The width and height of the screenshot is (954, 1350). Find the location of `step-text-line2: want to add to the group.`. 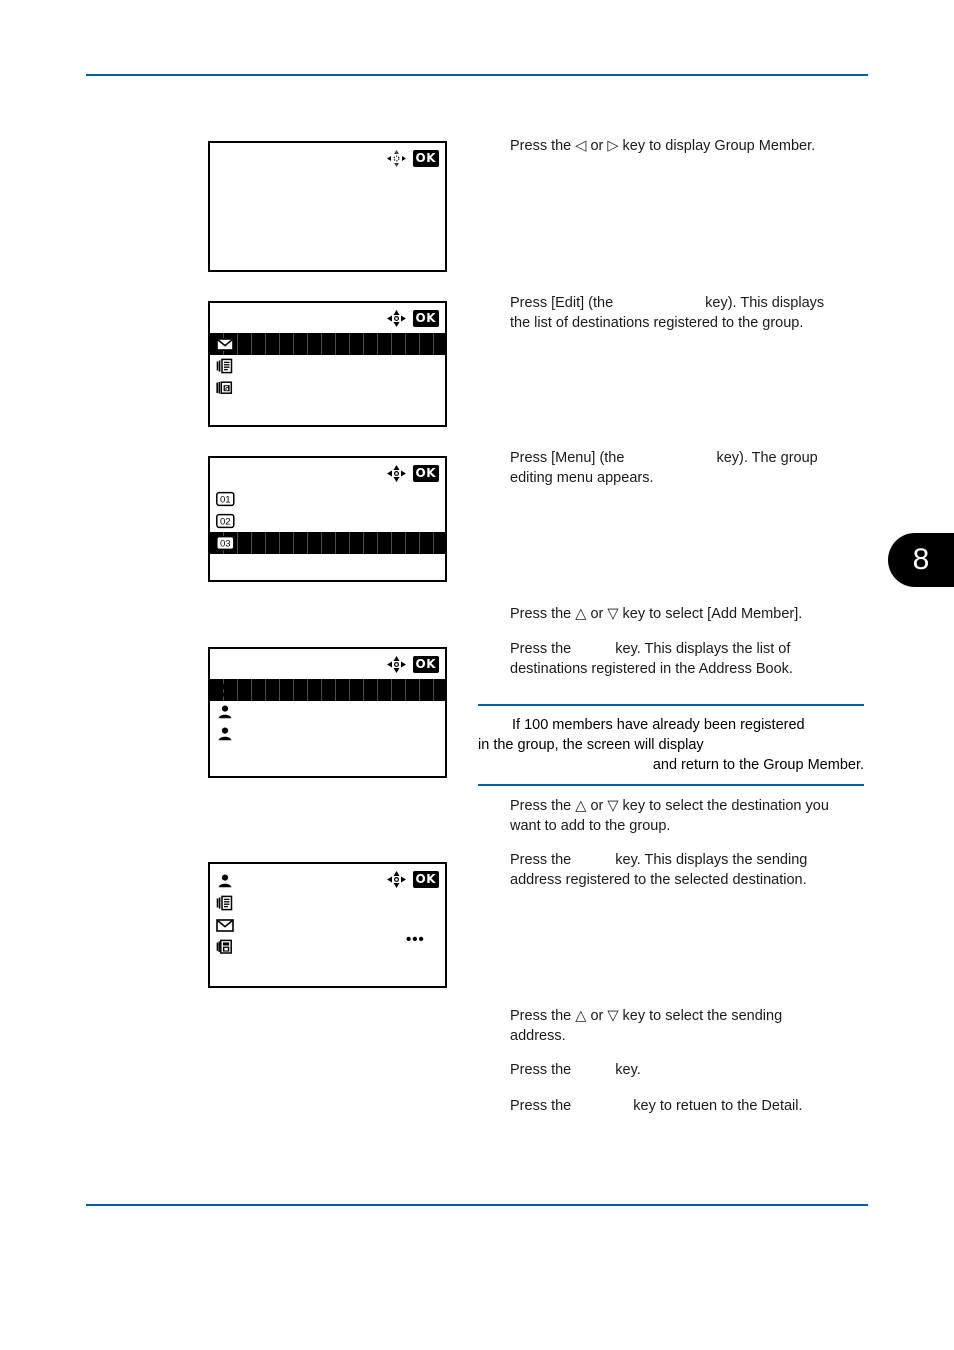

step-text-line2: want to add to the group. is located at coordinates (590, 826).